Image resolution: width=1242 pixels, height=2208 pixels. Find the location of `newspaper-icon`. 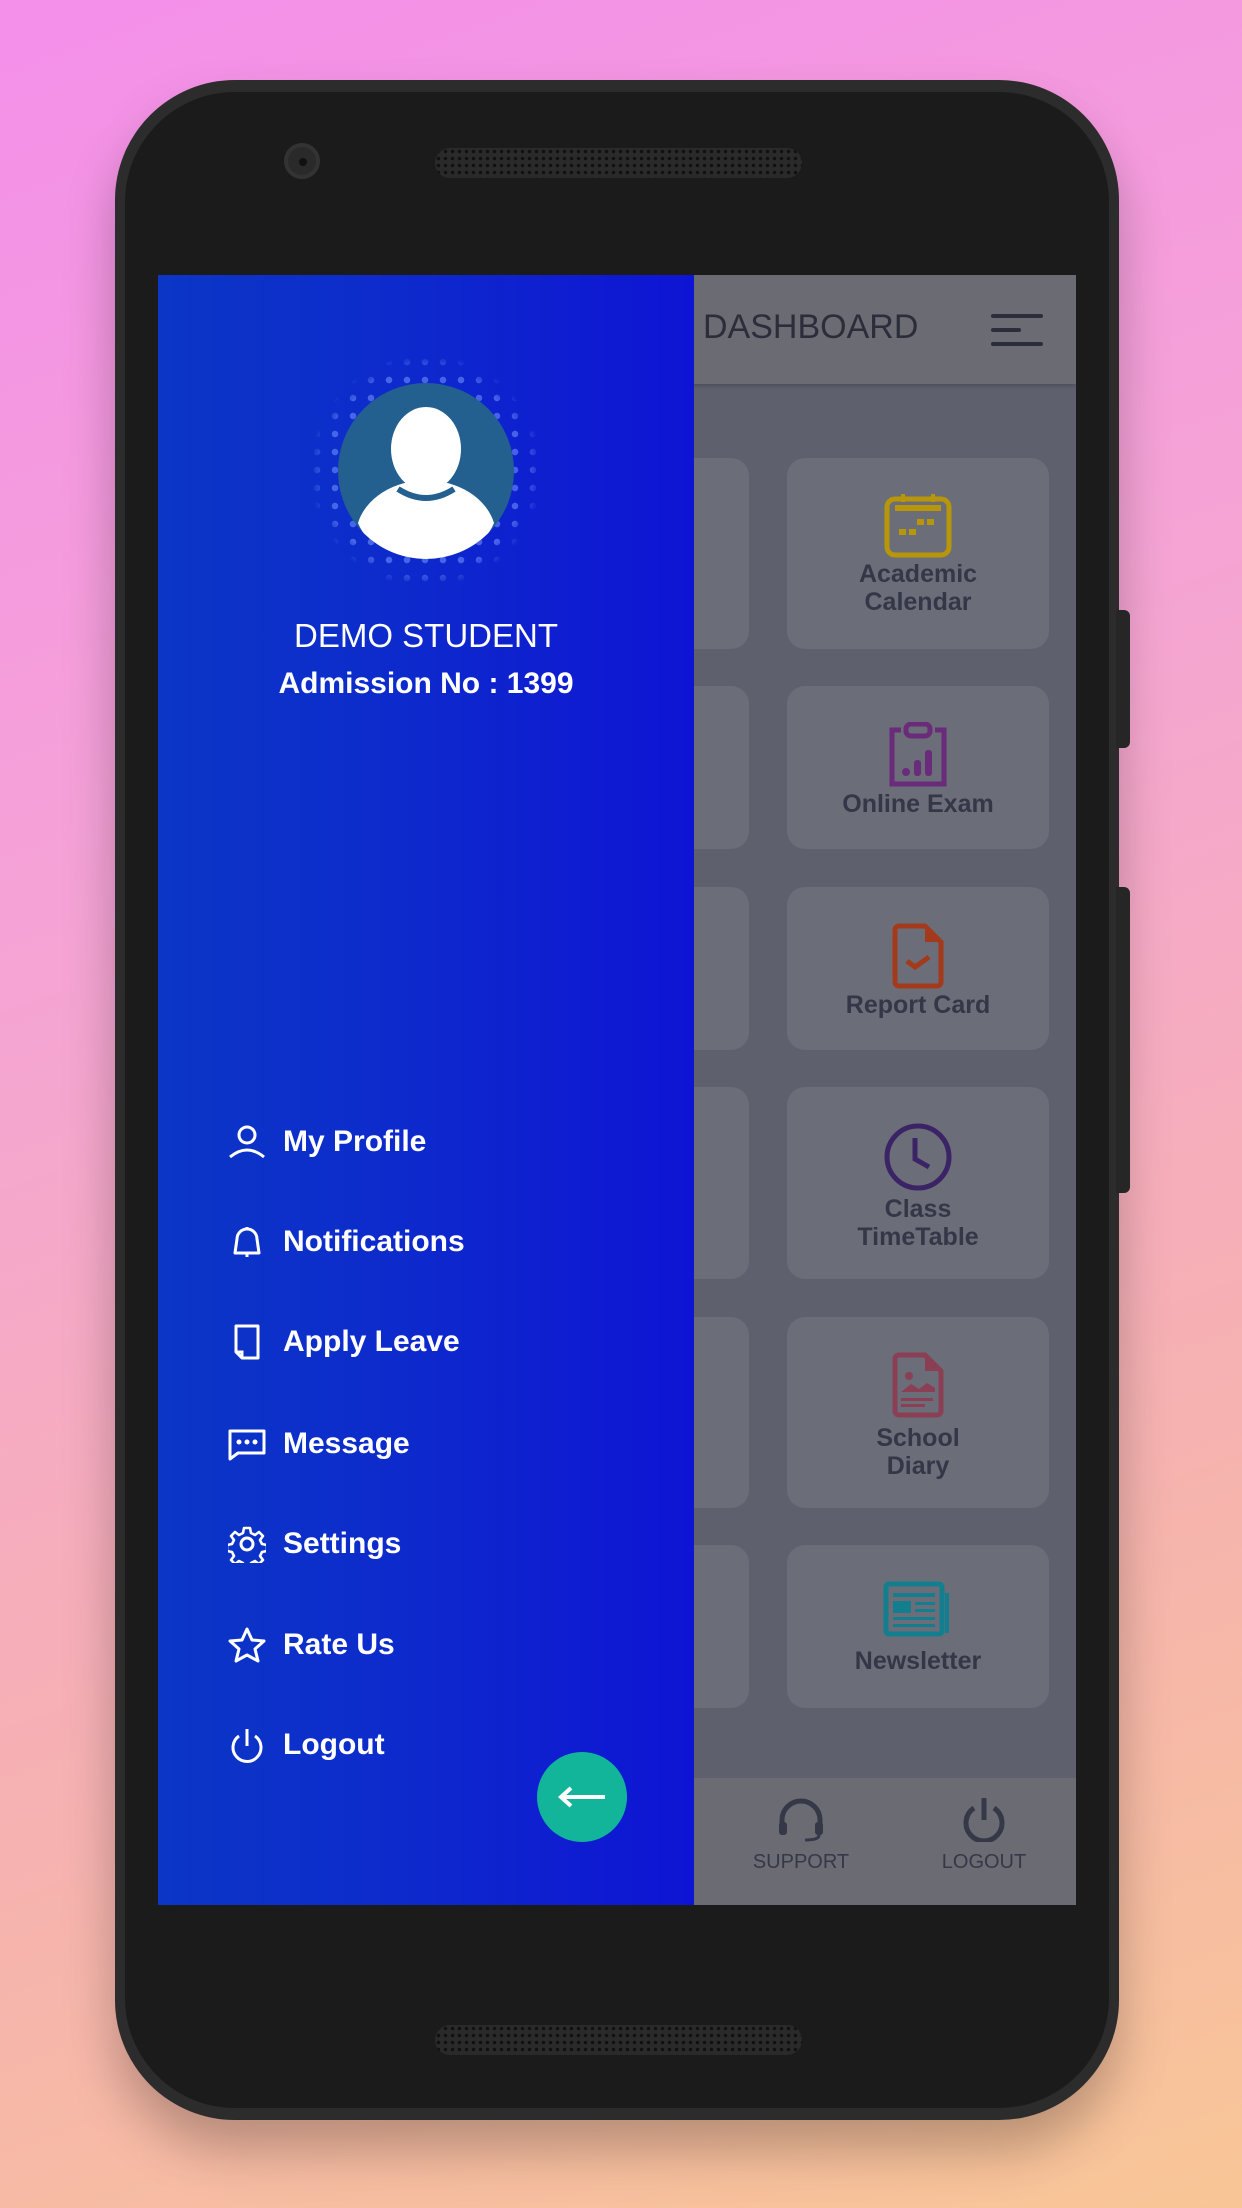

newspaper-icon is located at coordinates (916, 1609).